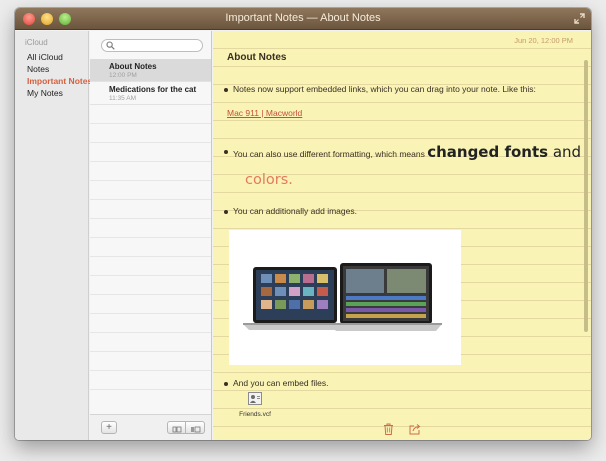 The width and height of the screenshot is (606, 461). Describe the element at coordinates (276, 383) in the screenshot. I see `note-bullet-files: And you can embed files.` at that location.